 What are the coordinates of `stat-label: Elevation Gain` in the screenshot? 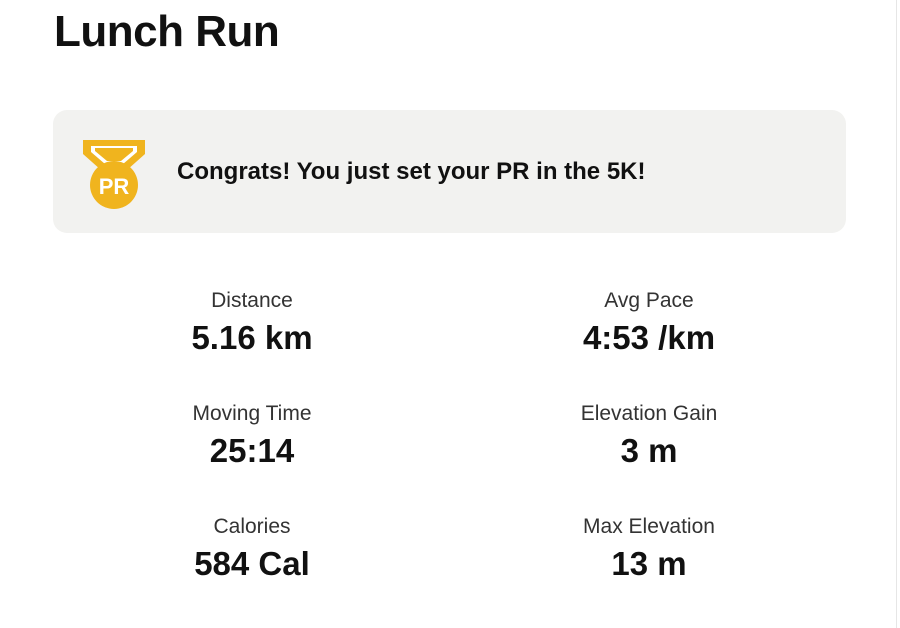 It's located at (649, 413).